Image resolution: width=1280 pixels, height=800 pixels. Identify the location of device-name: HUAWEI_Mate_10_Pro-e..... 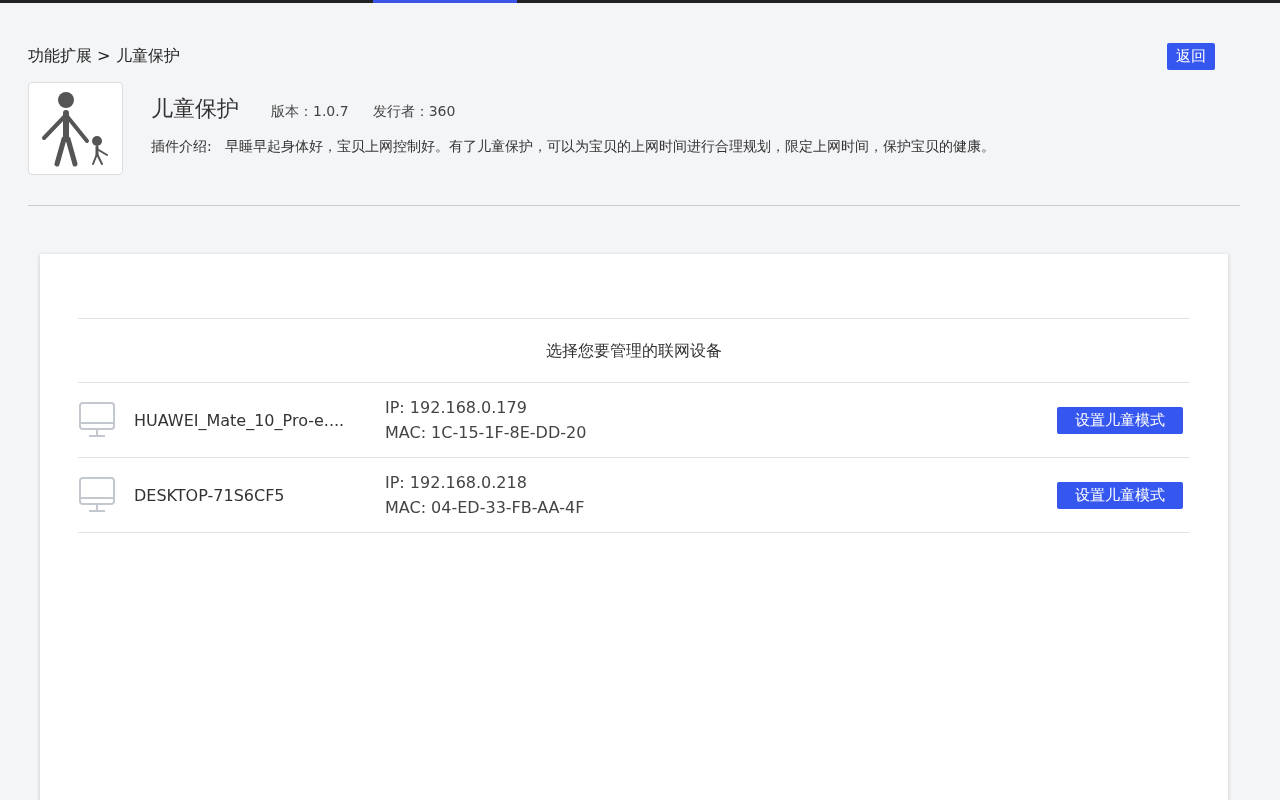
(240, 420).